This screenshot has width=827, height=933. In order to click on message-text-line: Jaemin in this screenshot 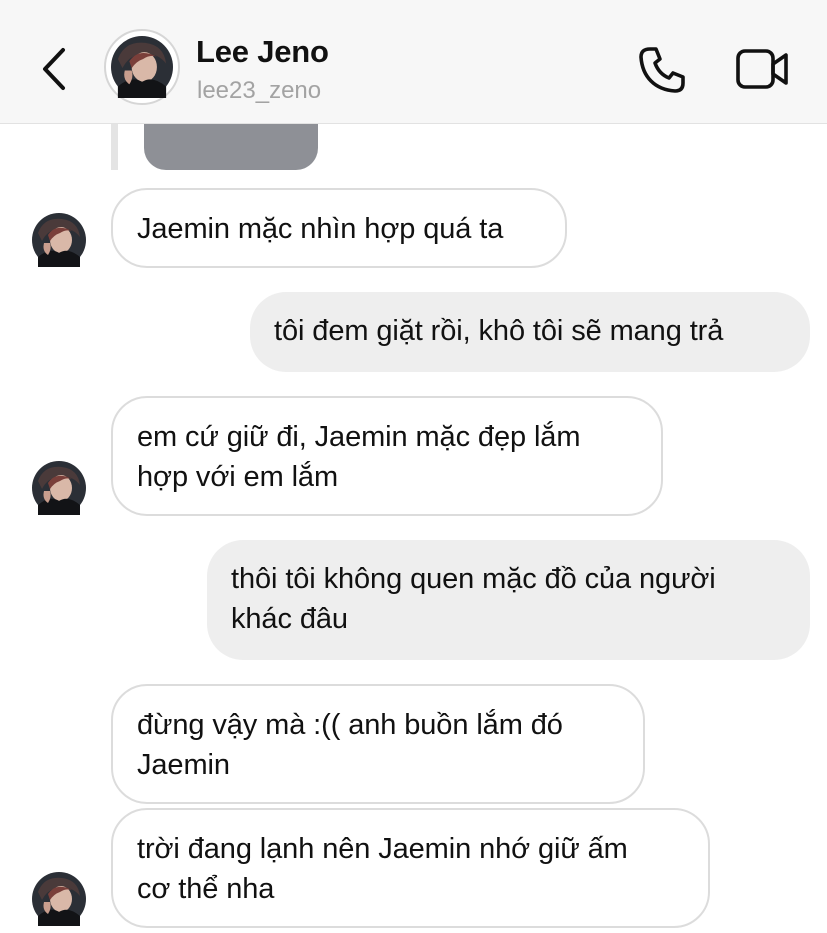, I will do `click(183, 765)`.